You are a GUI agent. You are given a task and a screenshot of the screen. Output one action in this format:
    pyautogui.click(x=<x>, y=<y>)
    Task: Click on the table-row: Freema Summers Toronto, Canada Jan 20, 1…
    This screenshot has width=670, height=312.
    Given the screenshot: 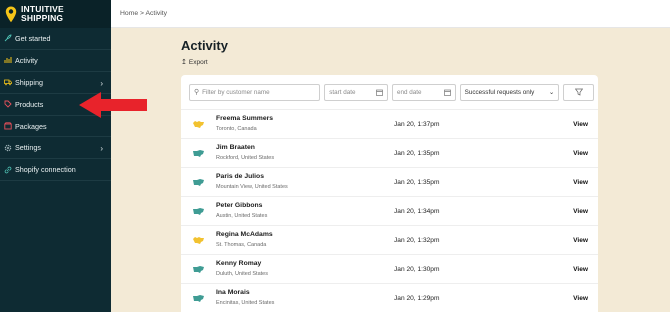 What is the action you would take?
    pyautogui.click(x=389, y=124)
    